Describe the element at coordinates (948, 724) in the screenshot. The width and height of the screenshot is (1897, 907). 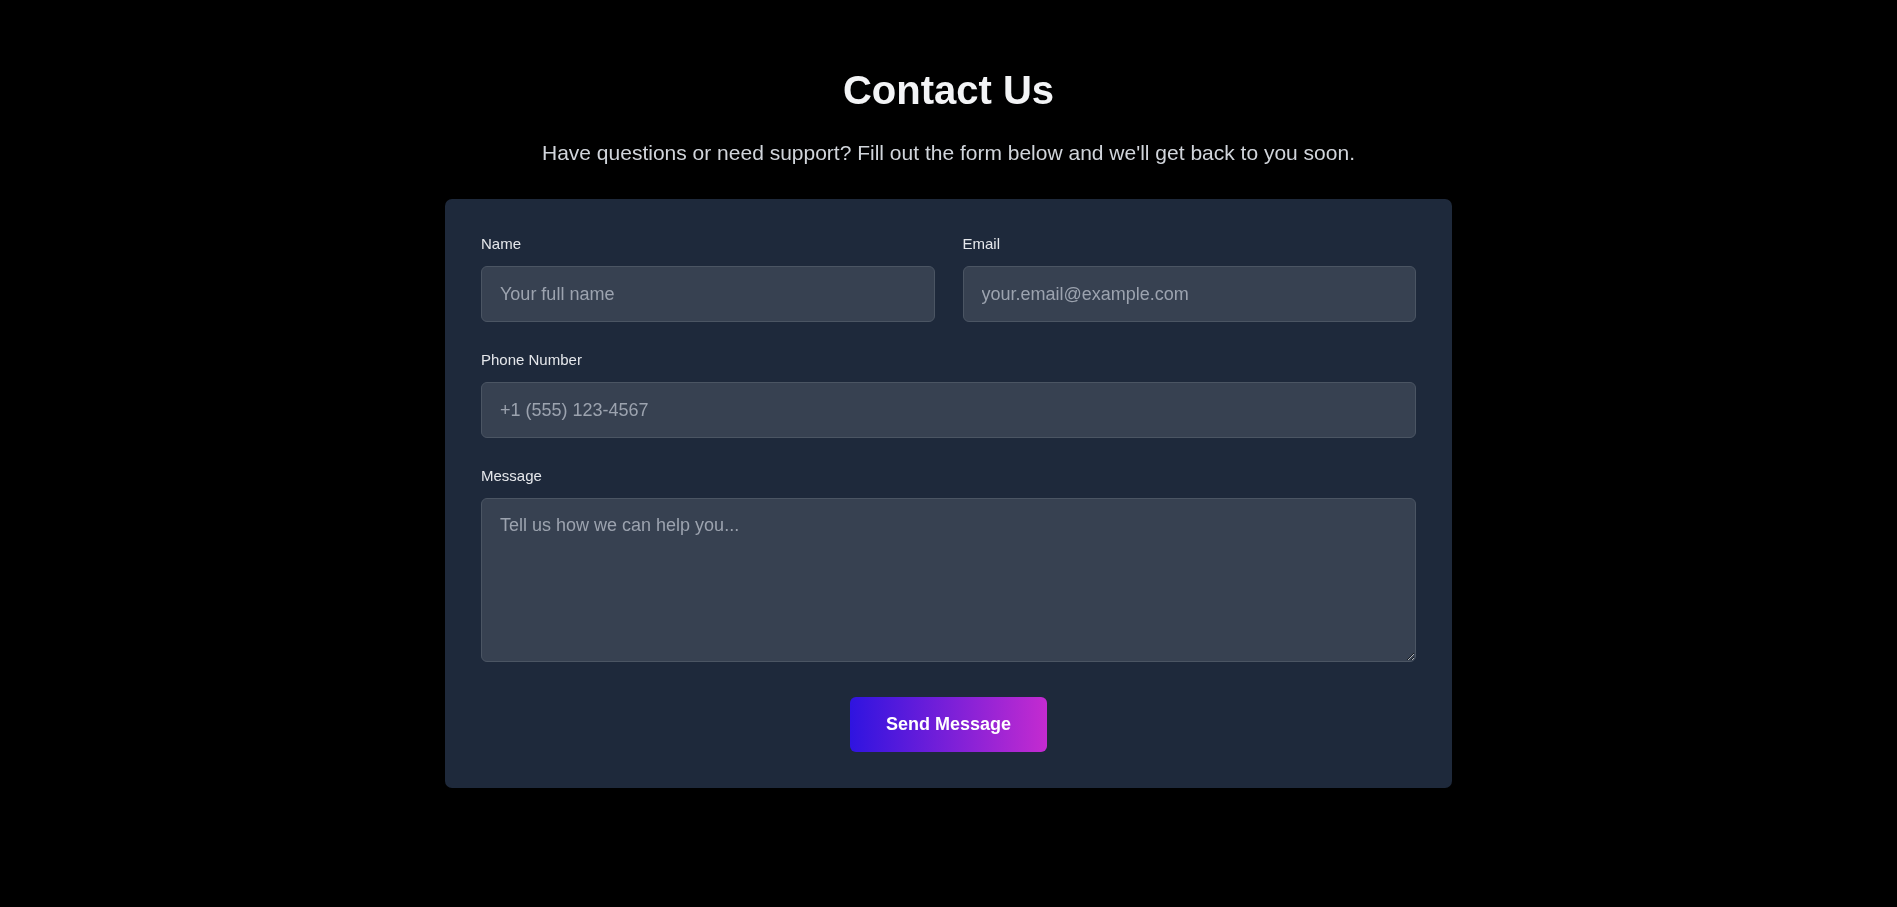
I see `send-button: Send Message` at that location.